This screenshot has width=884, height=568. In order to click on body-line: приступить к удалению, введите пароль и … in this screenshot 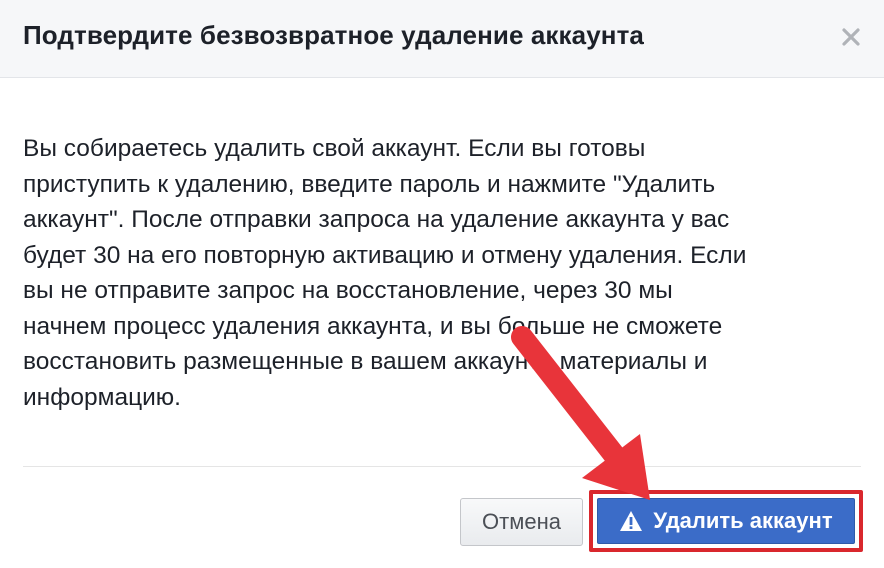, I will do `click(369, 184)`.